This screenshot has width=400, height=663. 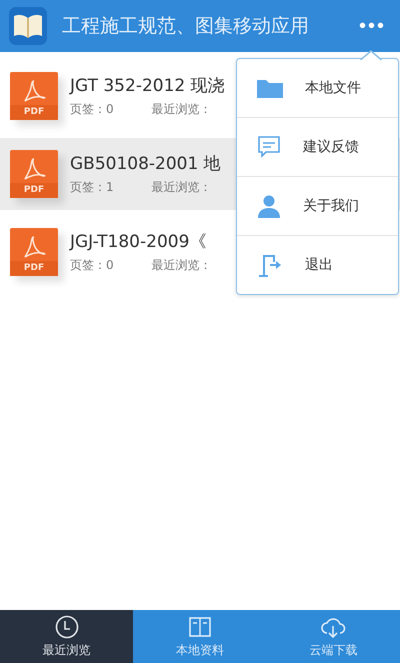 I want to click on tab: 最近浏览, so click(x=67, y=636).